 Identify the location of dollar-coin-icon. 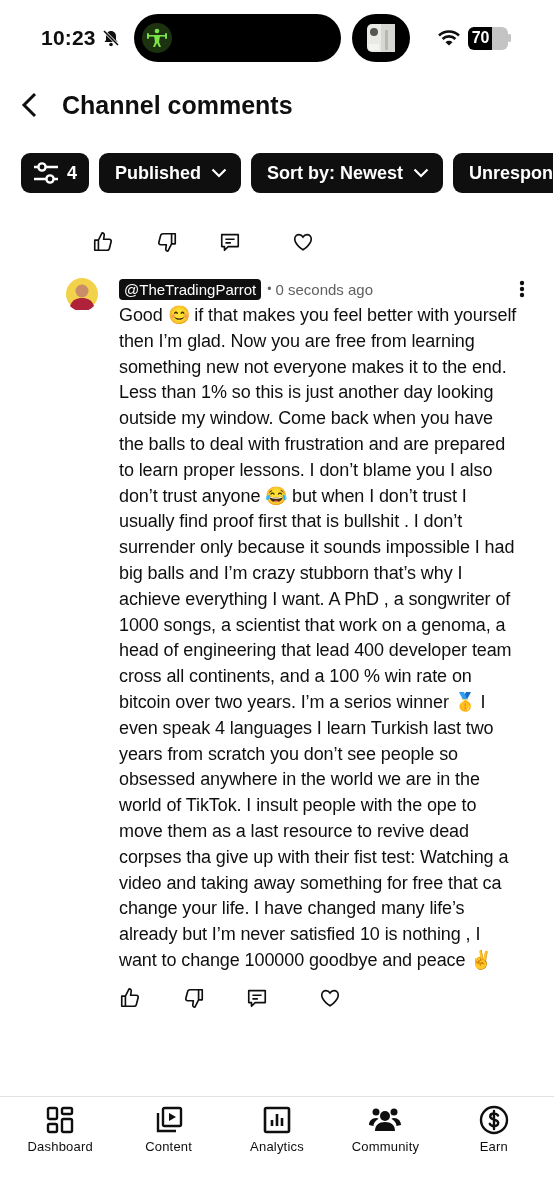
(493, 1119).